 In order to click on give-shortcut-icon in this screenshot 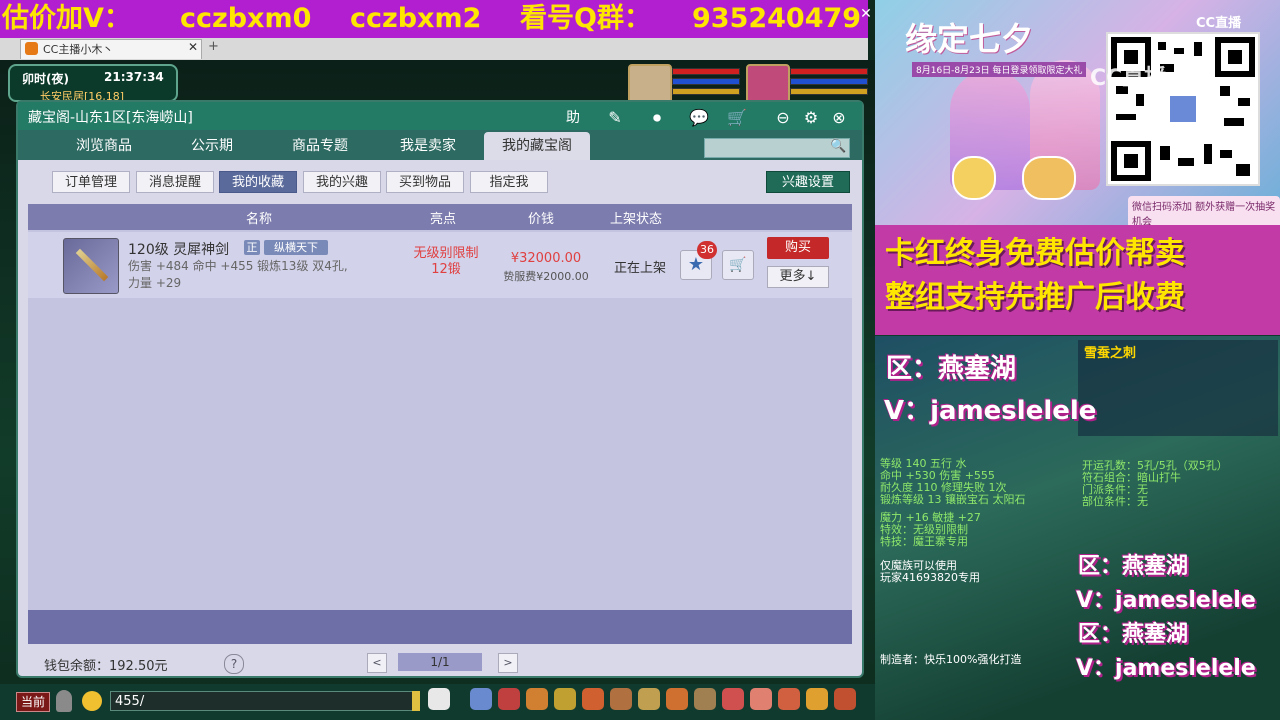, I will do `click(705, 699)`.